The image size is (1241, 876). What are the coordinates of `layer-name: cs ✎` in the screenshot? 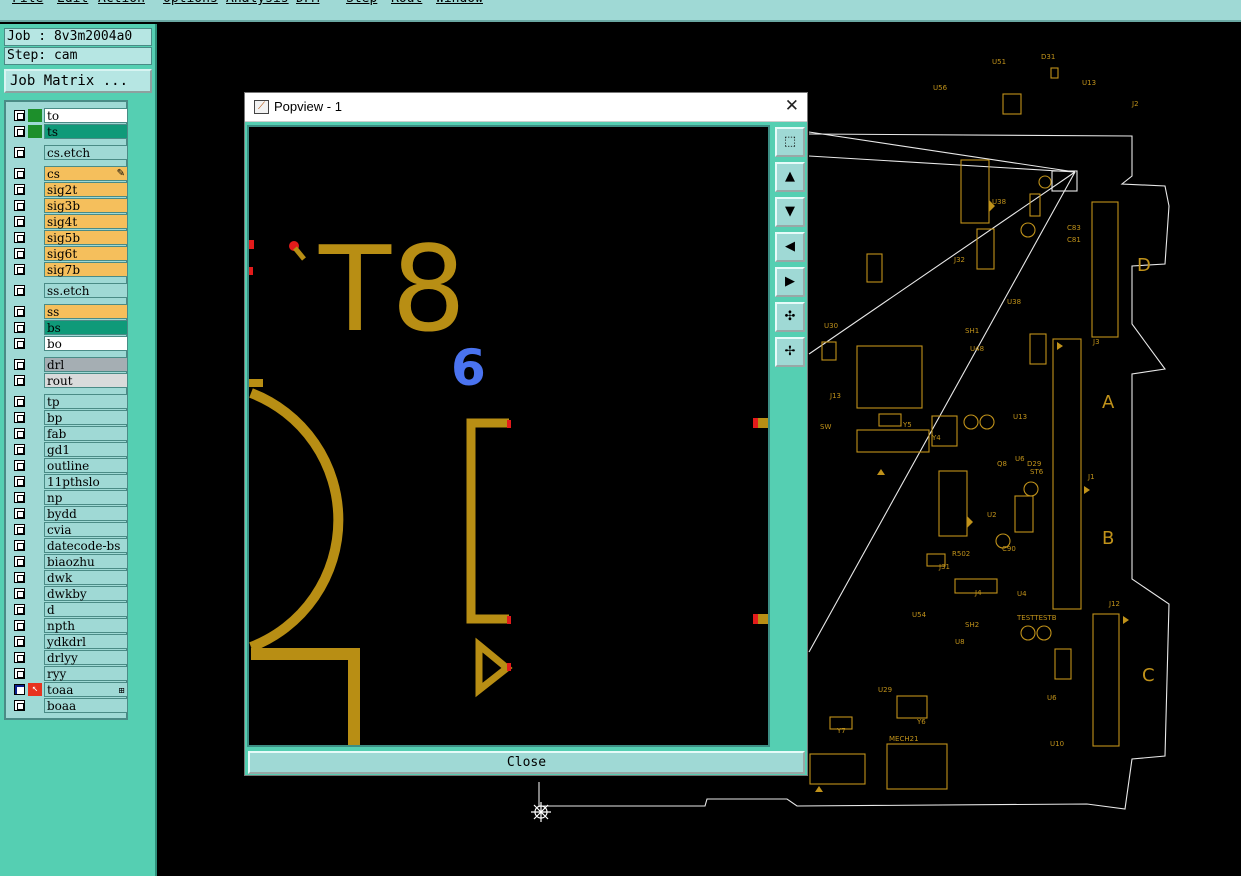 It's located at (86, 173).